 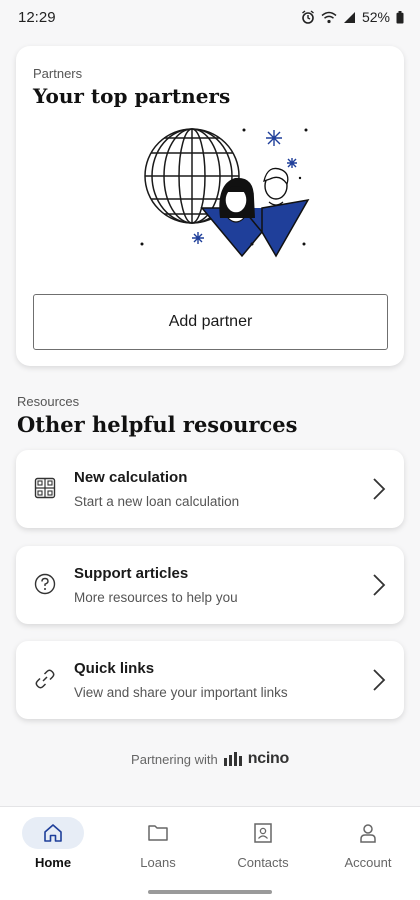 I want to click on globe-people-illustration, so click(x=225, y=193).